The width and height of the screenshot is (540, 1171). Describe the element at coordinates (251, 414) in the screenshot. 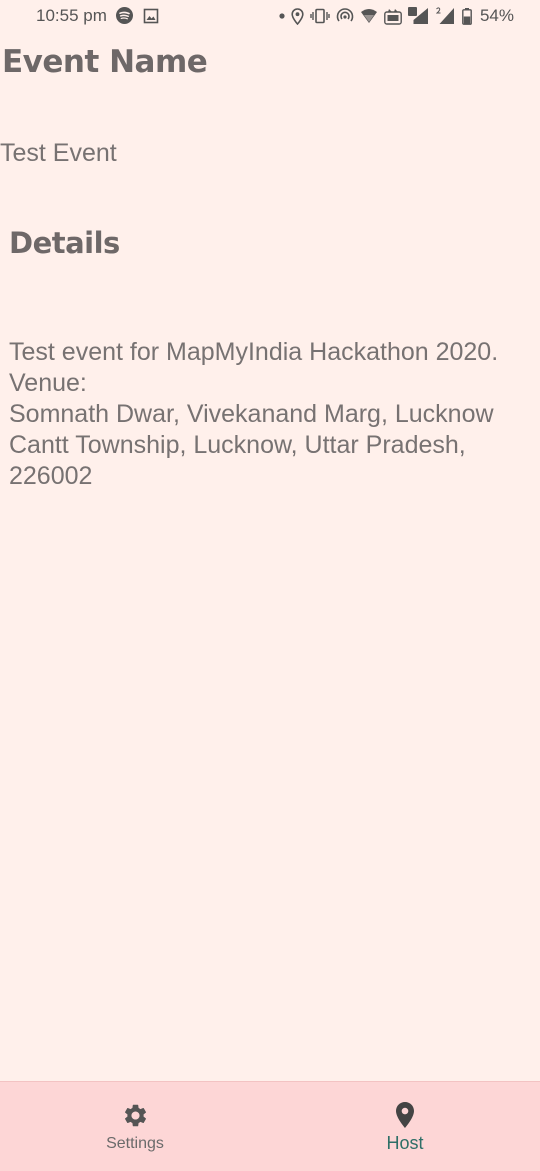

I see `details-line: Somnath Dwar, Vivekanand Marg, Lucknow` at that location.